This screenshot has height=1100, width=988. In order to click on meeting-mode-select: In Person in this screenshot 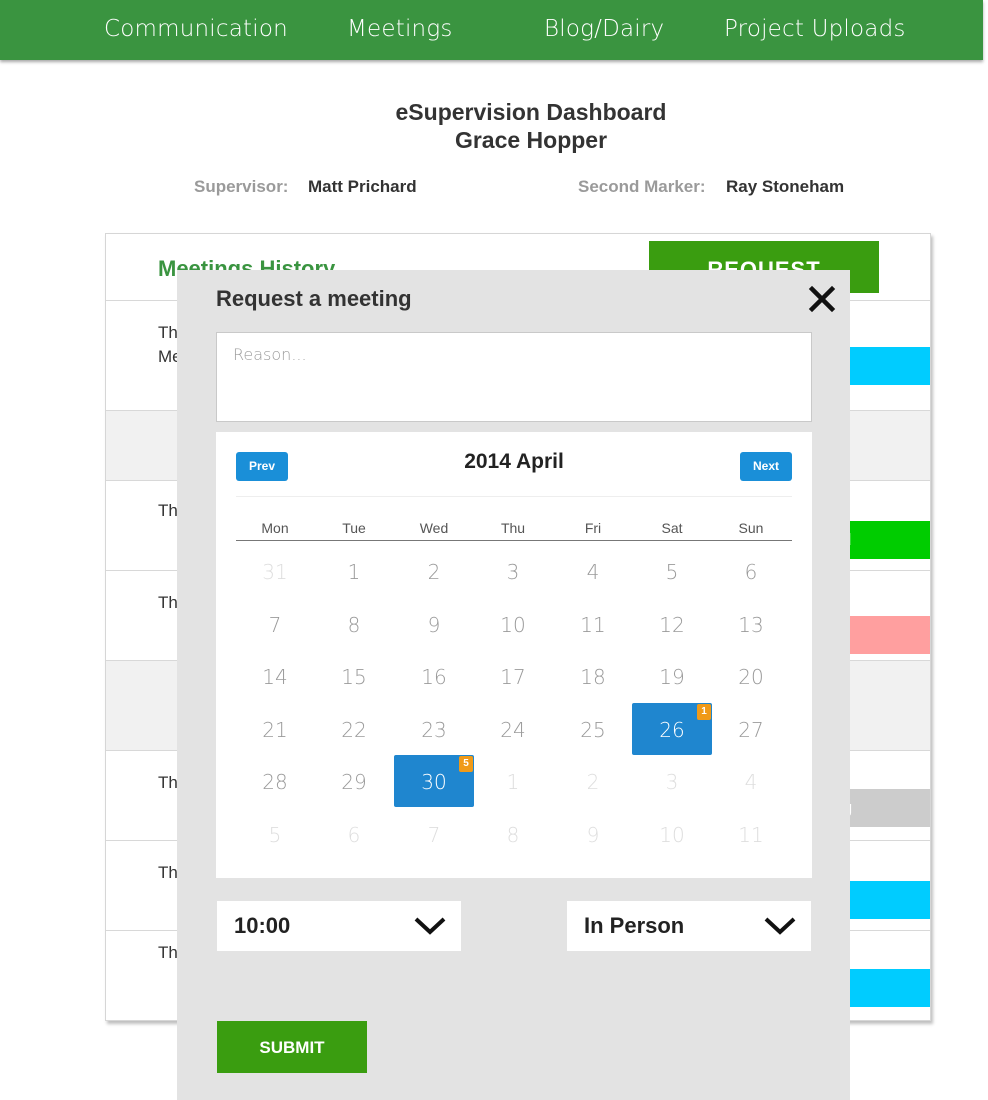, I will do `click(689, 926)`.